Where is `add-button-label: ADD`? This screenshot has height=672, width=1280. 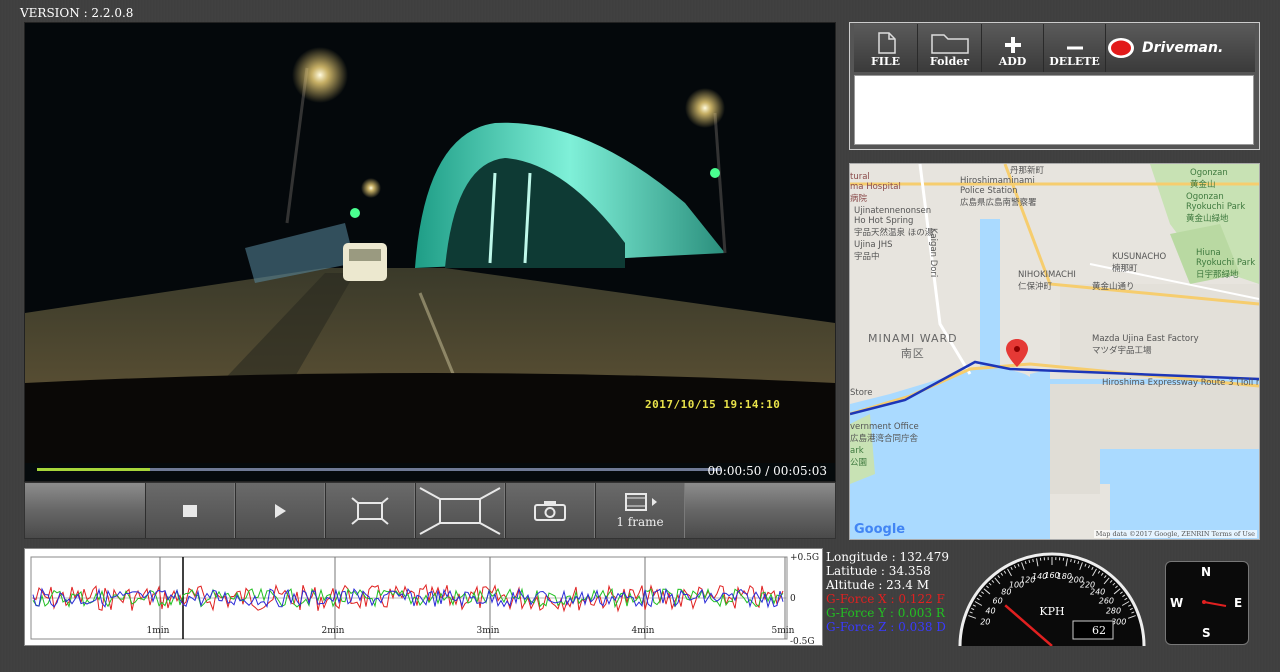 add-button-label: ADD is located at coordinates (1012, 61).